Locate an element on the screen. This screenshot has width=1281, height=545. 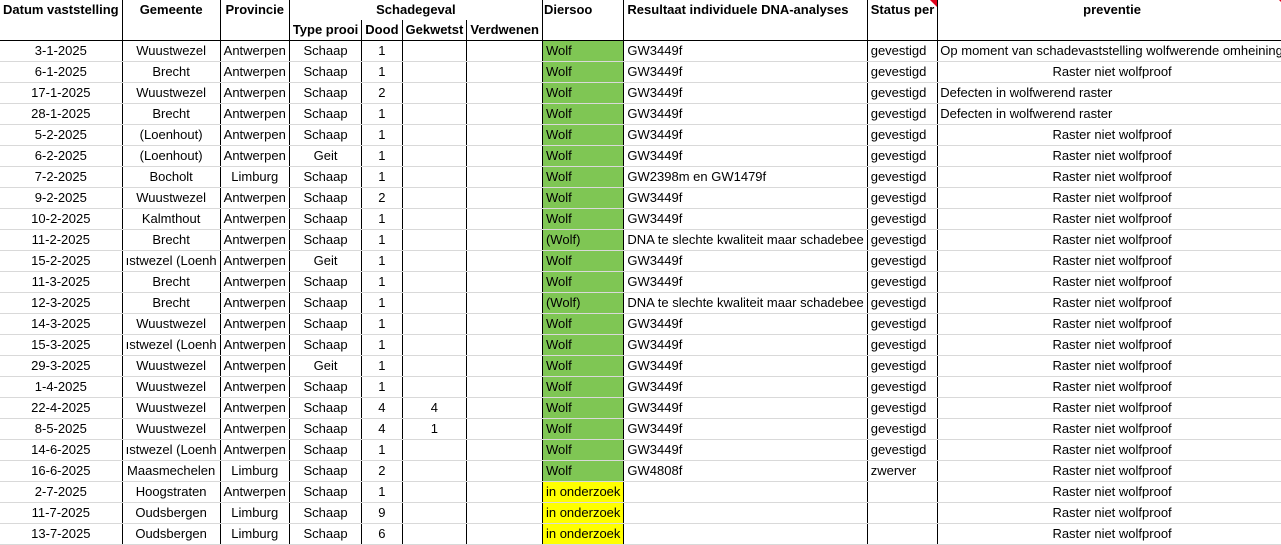
cell-dood: 2 is located at coordinates (382, 471).